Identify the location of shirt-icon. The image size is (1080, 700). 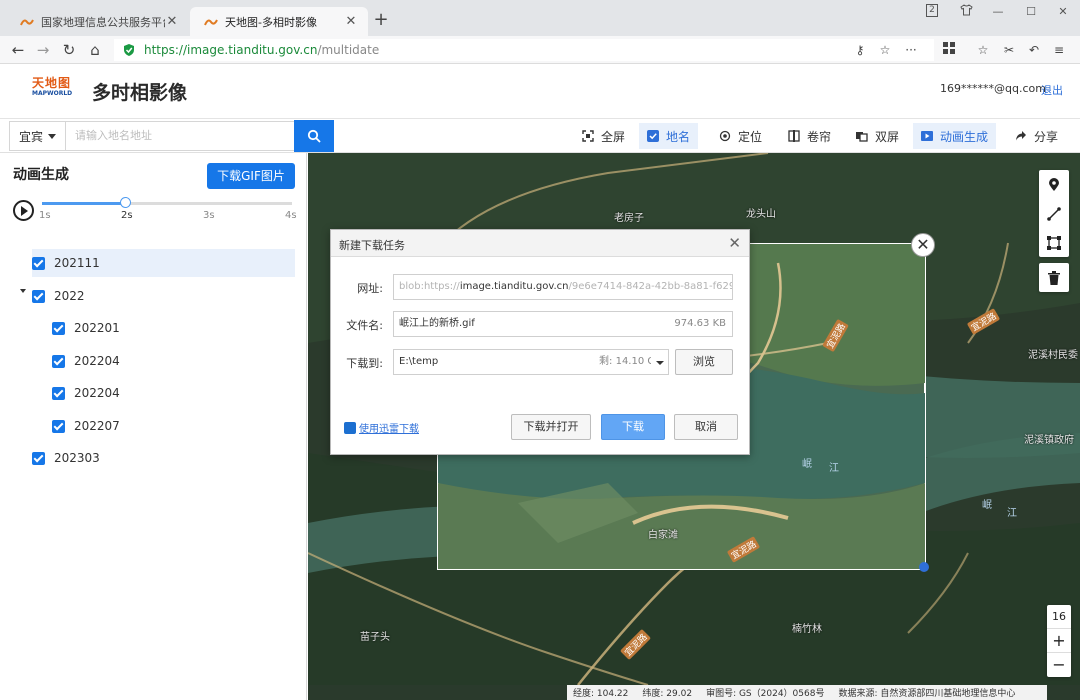
(966, 12).